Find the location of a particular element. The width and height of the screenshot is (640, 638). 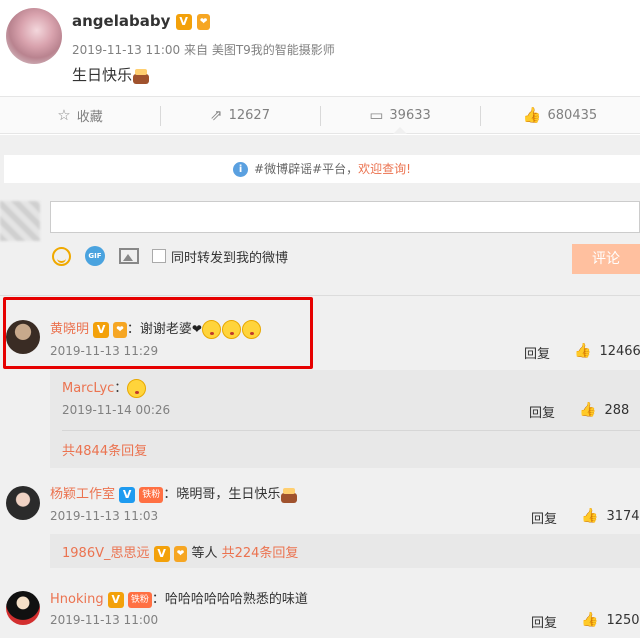

post-source: 美图T9我的智能摄影师 is located at coordinates (273, 50).